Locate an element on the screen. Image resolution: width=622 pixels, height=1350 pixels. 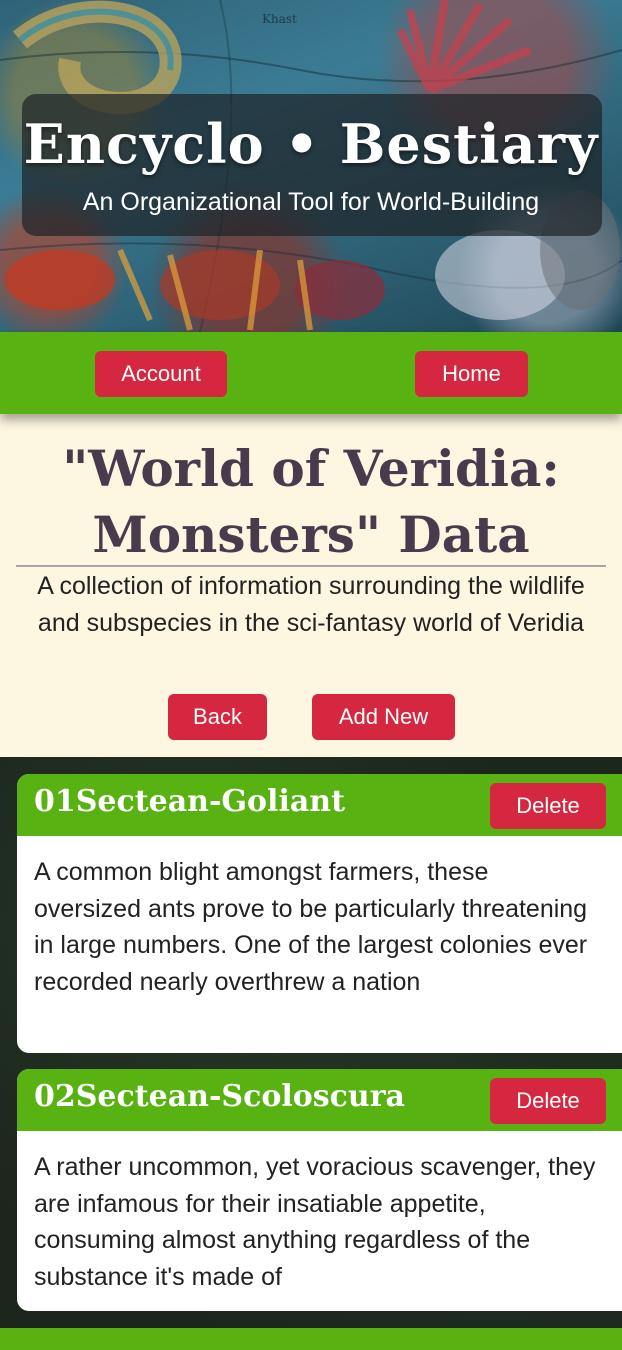
page-title: "World of Veridia: Monsters" Data is located at coordinates (311, 501).